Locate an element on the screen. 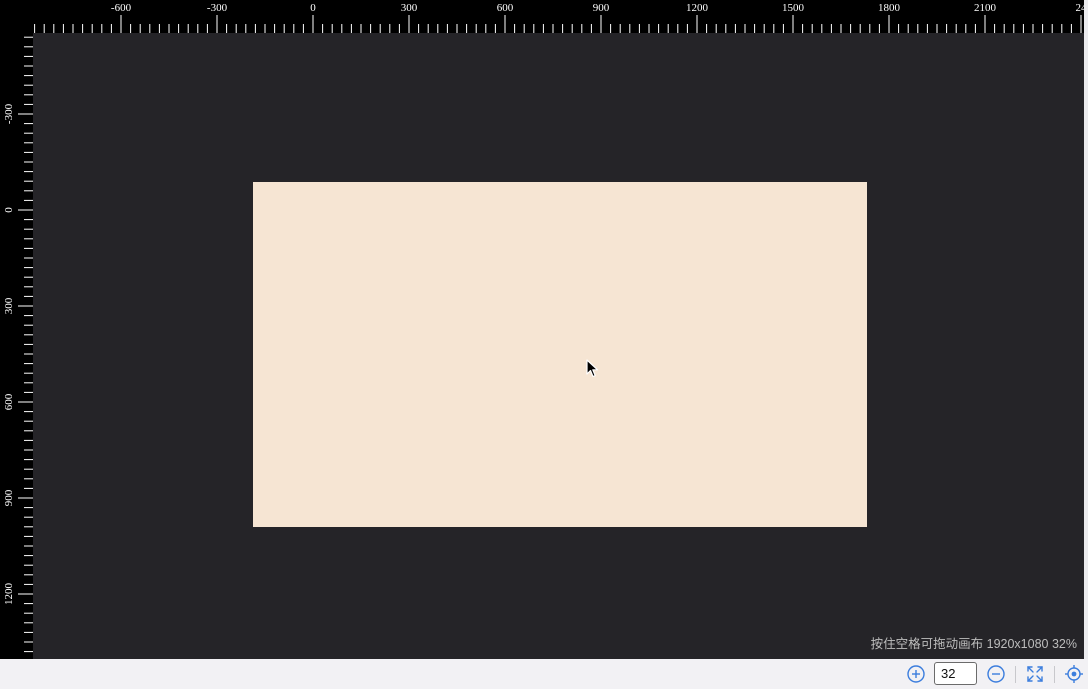  horizontal-ruler: -600 -300 0 300 600 900 1200 1500 1800 2100 24 is located at coordinates (558, 16).